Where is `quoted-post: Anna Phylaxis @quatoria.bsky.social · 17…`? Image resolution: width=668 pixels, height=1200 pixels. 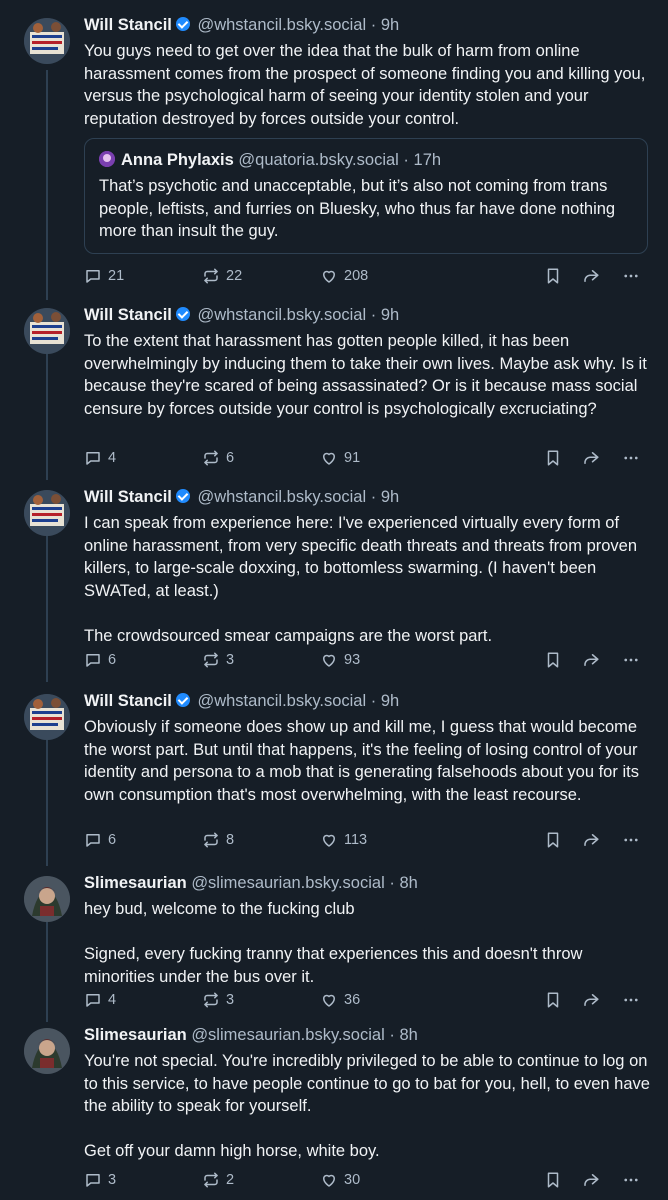 quoted-post: Anna Phylaxis @quatoria.bsky.social · 17… is located at coordinates (366, 196).